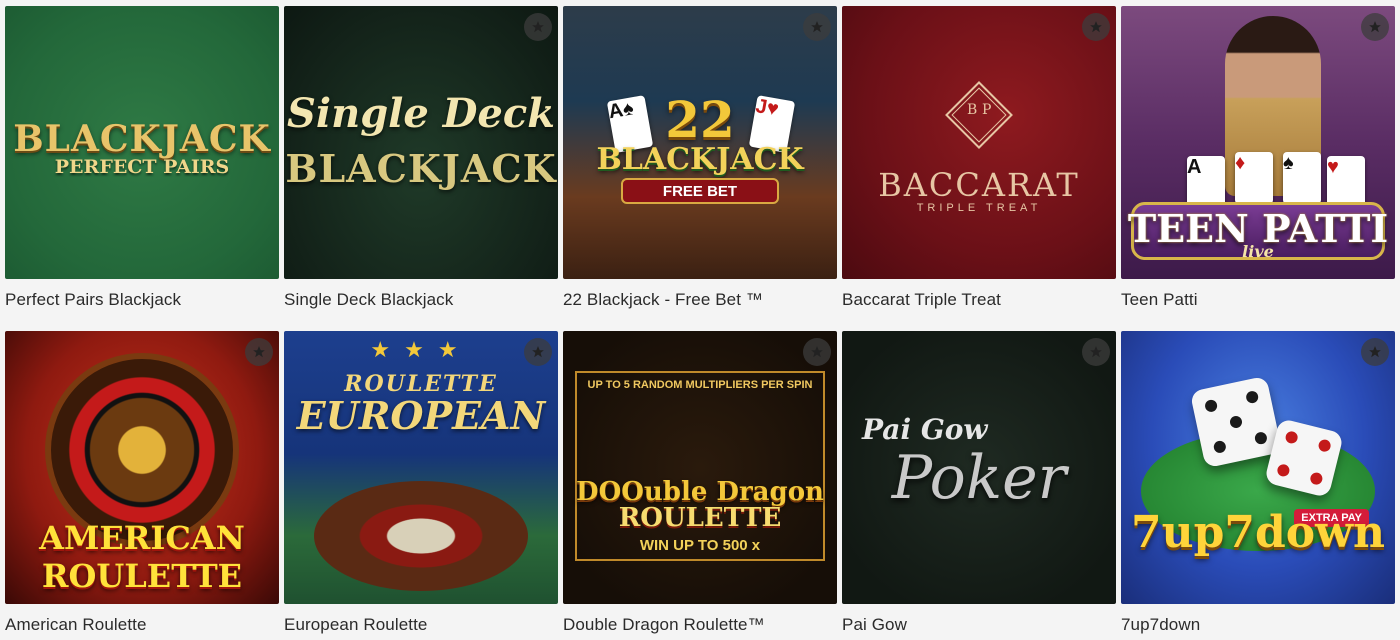 The image size is (1400, 640). What do you see at coordinates (421, 113) in the screenshot?
I see `art-title: Single Deck` at bounding box center [421, 113].